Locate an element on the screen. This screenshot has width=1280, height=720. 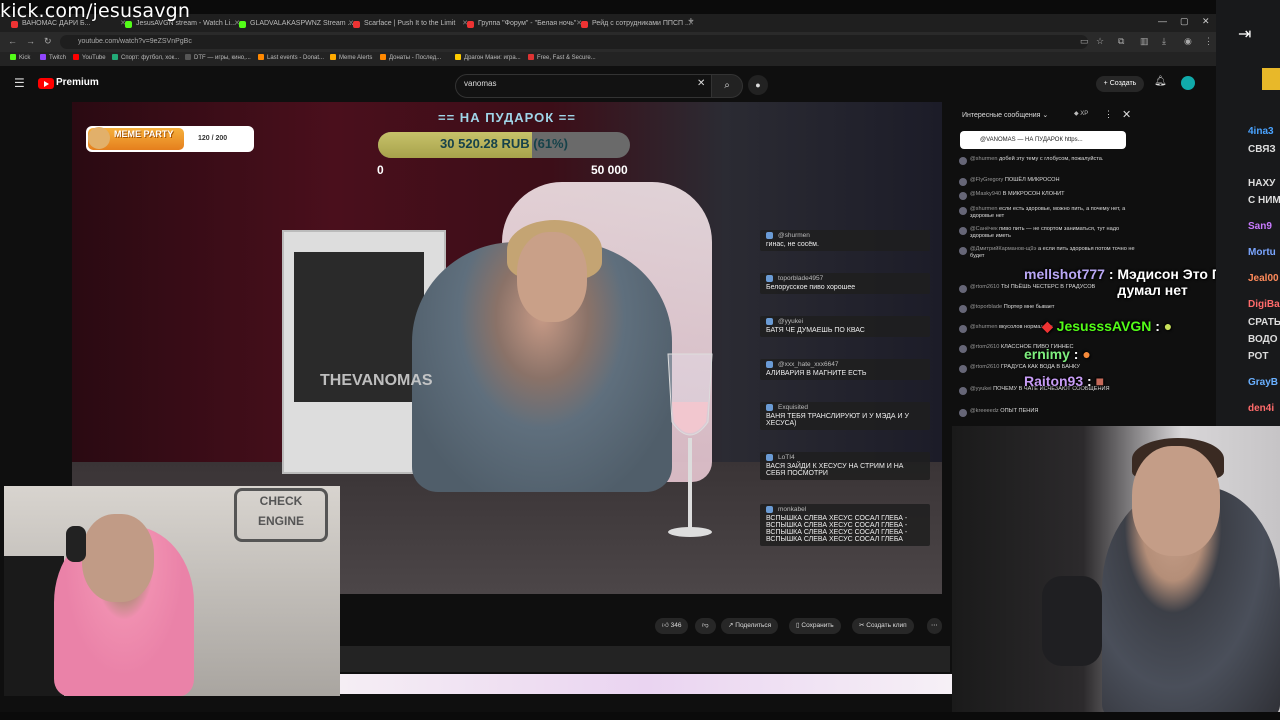
chat-username: @Masky940 is located at coordinates (986, 194).